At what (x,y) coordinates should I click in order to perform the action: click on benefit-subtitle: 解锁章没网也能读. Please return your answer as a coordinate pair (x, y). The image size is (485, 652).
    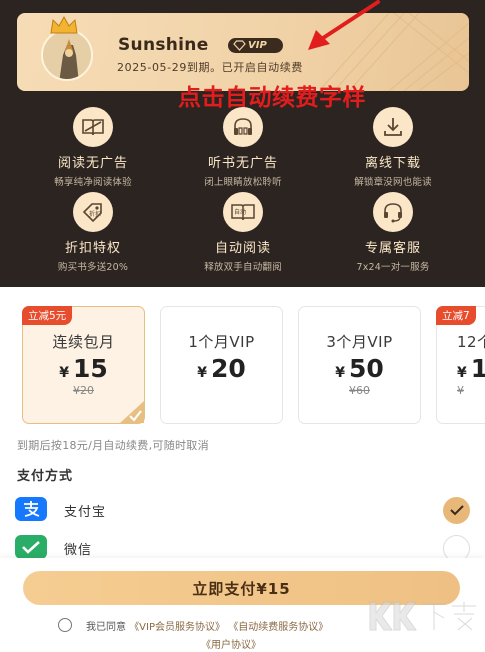
    Looking at the image, I should click on (393, 182).